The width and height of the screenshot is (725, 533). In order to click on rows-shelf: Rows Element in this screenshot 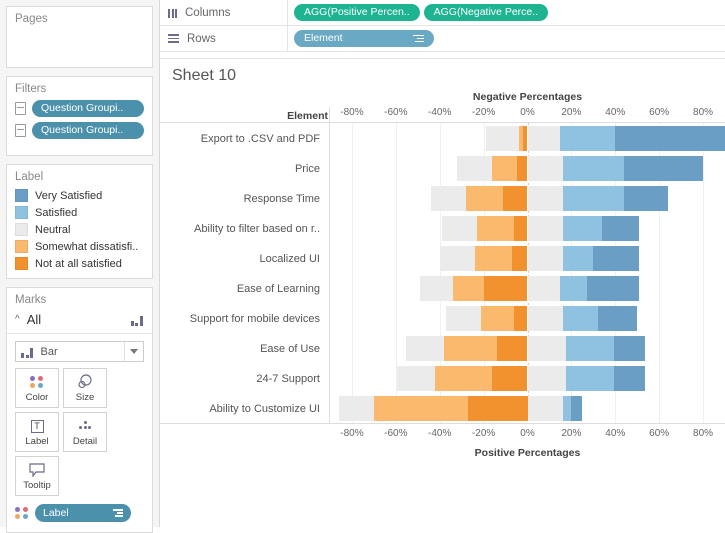, I will do `click(442, 38)`.